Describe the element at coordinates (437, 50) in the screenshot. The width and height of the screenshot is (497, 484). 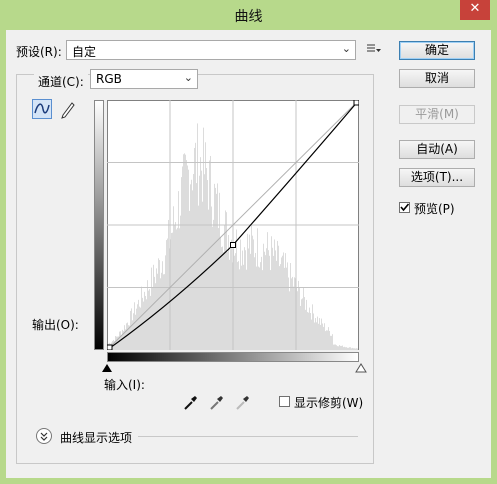
I see `ok-button: 确定` at that location.